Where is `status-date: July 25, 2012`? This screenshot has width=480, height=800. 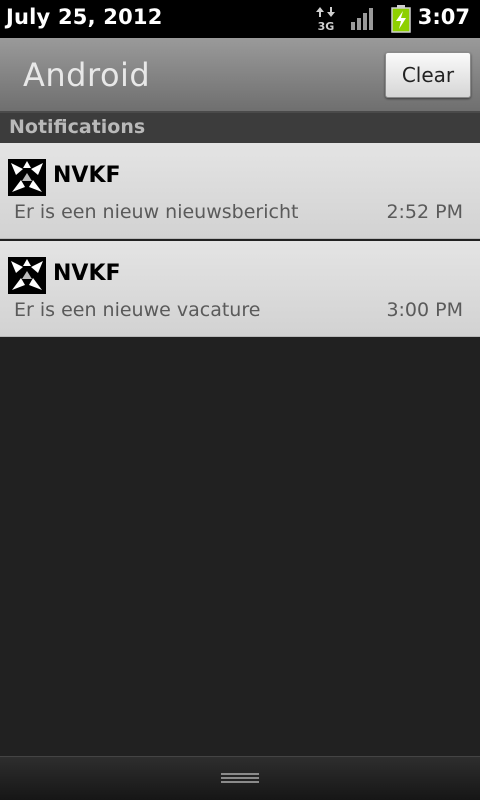 status-date: July 25, 2012 is located at coordinates (84, 17).